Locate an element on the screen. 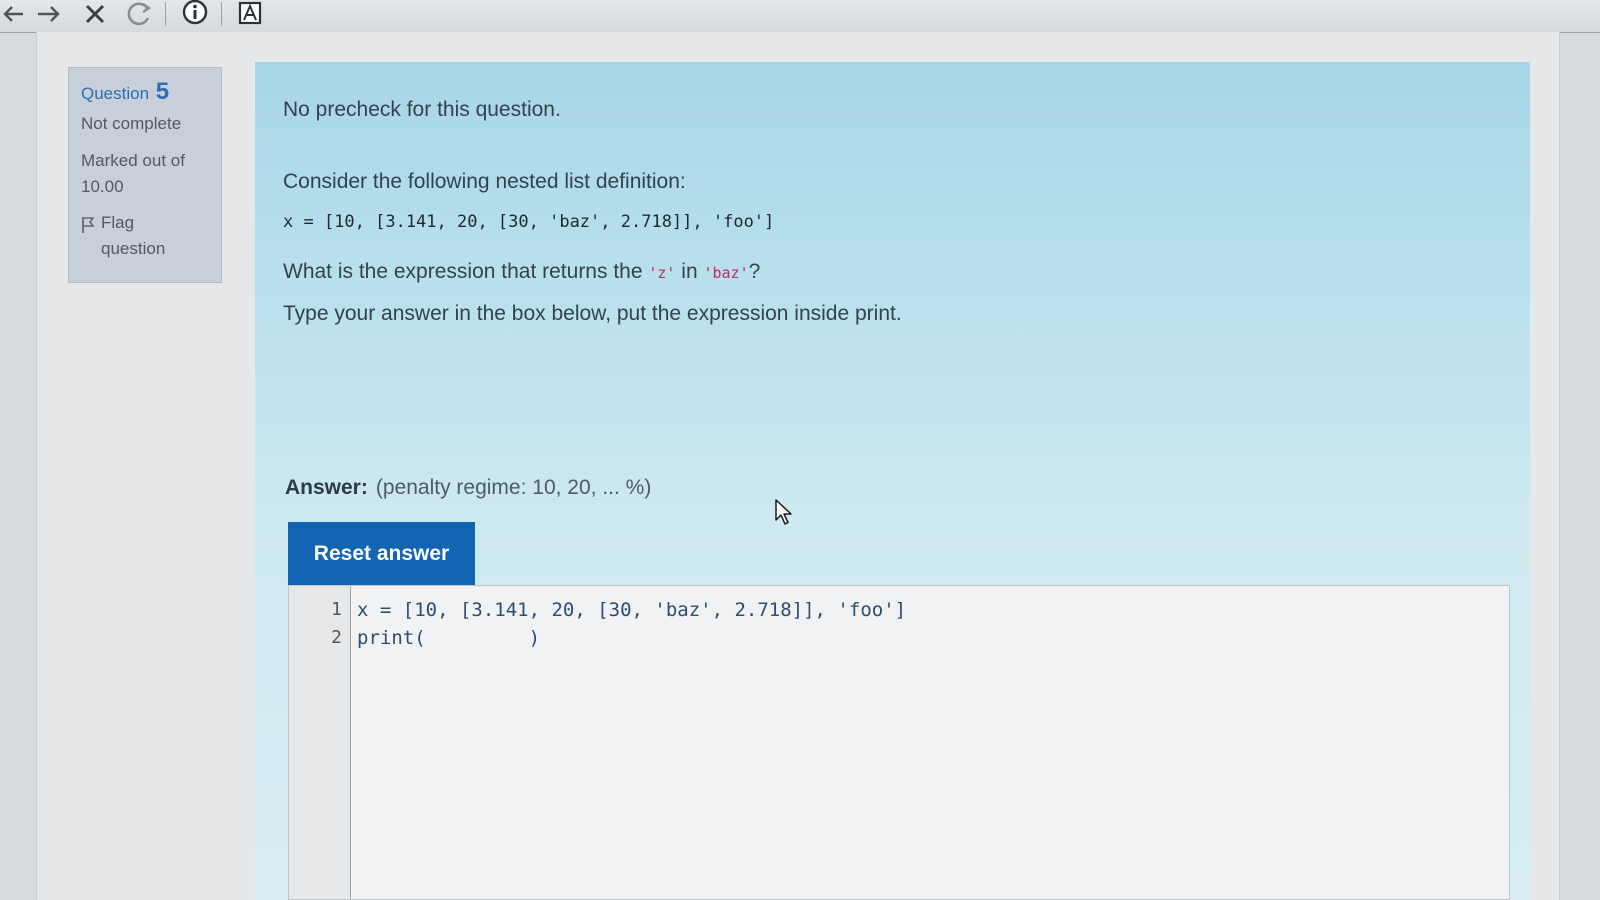 The width and height of the screenshot is (1600, 900). line-number: 1 is located at coordinates (336, 609).